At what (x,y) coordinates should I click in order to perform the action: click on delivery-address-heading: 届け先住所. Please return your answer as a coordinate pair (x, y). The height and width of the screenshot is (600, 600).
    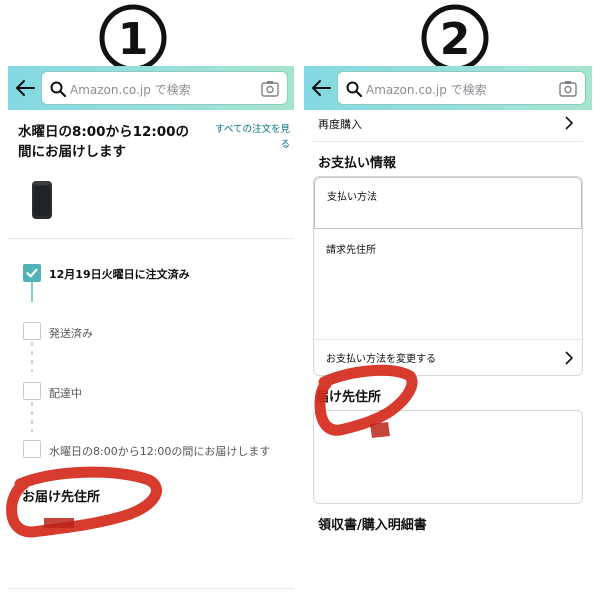
    Looking at the image, I should click on (349, 397).